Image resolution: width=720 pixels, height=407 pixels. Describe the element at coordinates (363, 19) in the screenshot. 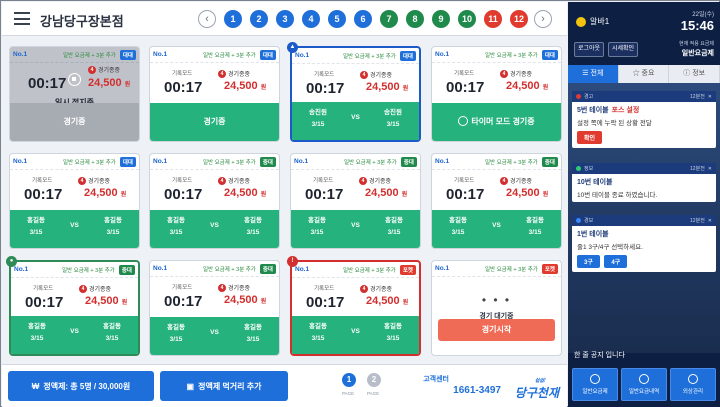

I see `table-tab-6: 6` at that location.